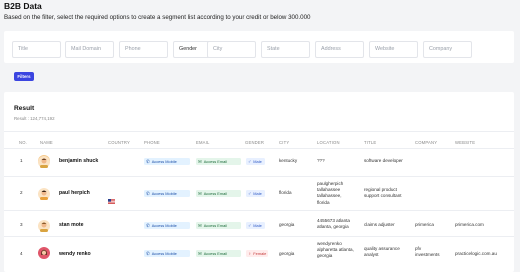 This screenshot has height=272, width=520. What do you see at coordinates (424, 224) in the screenshot?
I see `company-value: primerica` at bounding box center [424, 224].